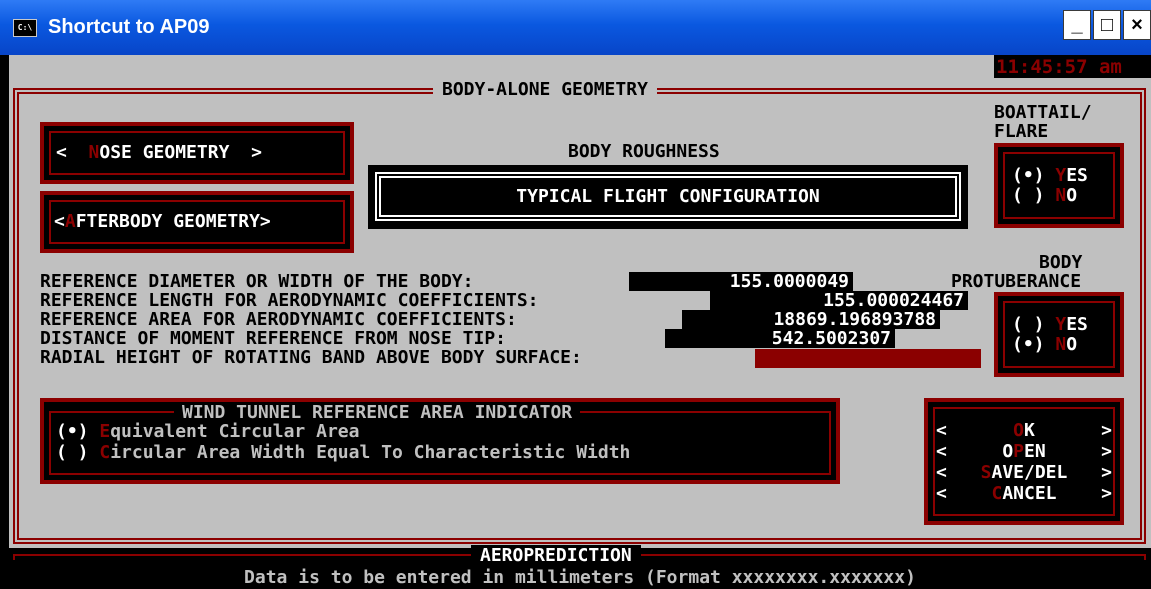  I want to click on ref-diameter-label: REFERENCE DIAMETER OR WIDTH OF THE BODY:, so click(257, 281).